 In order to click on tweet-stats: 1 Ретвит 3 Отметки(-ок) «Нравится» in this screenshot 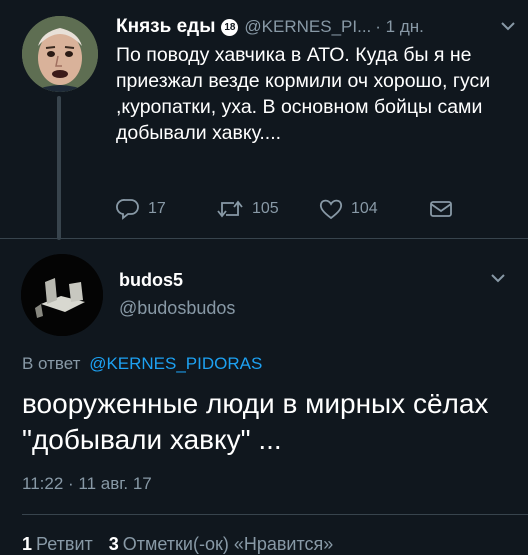, I will do `click(185, 544)`.